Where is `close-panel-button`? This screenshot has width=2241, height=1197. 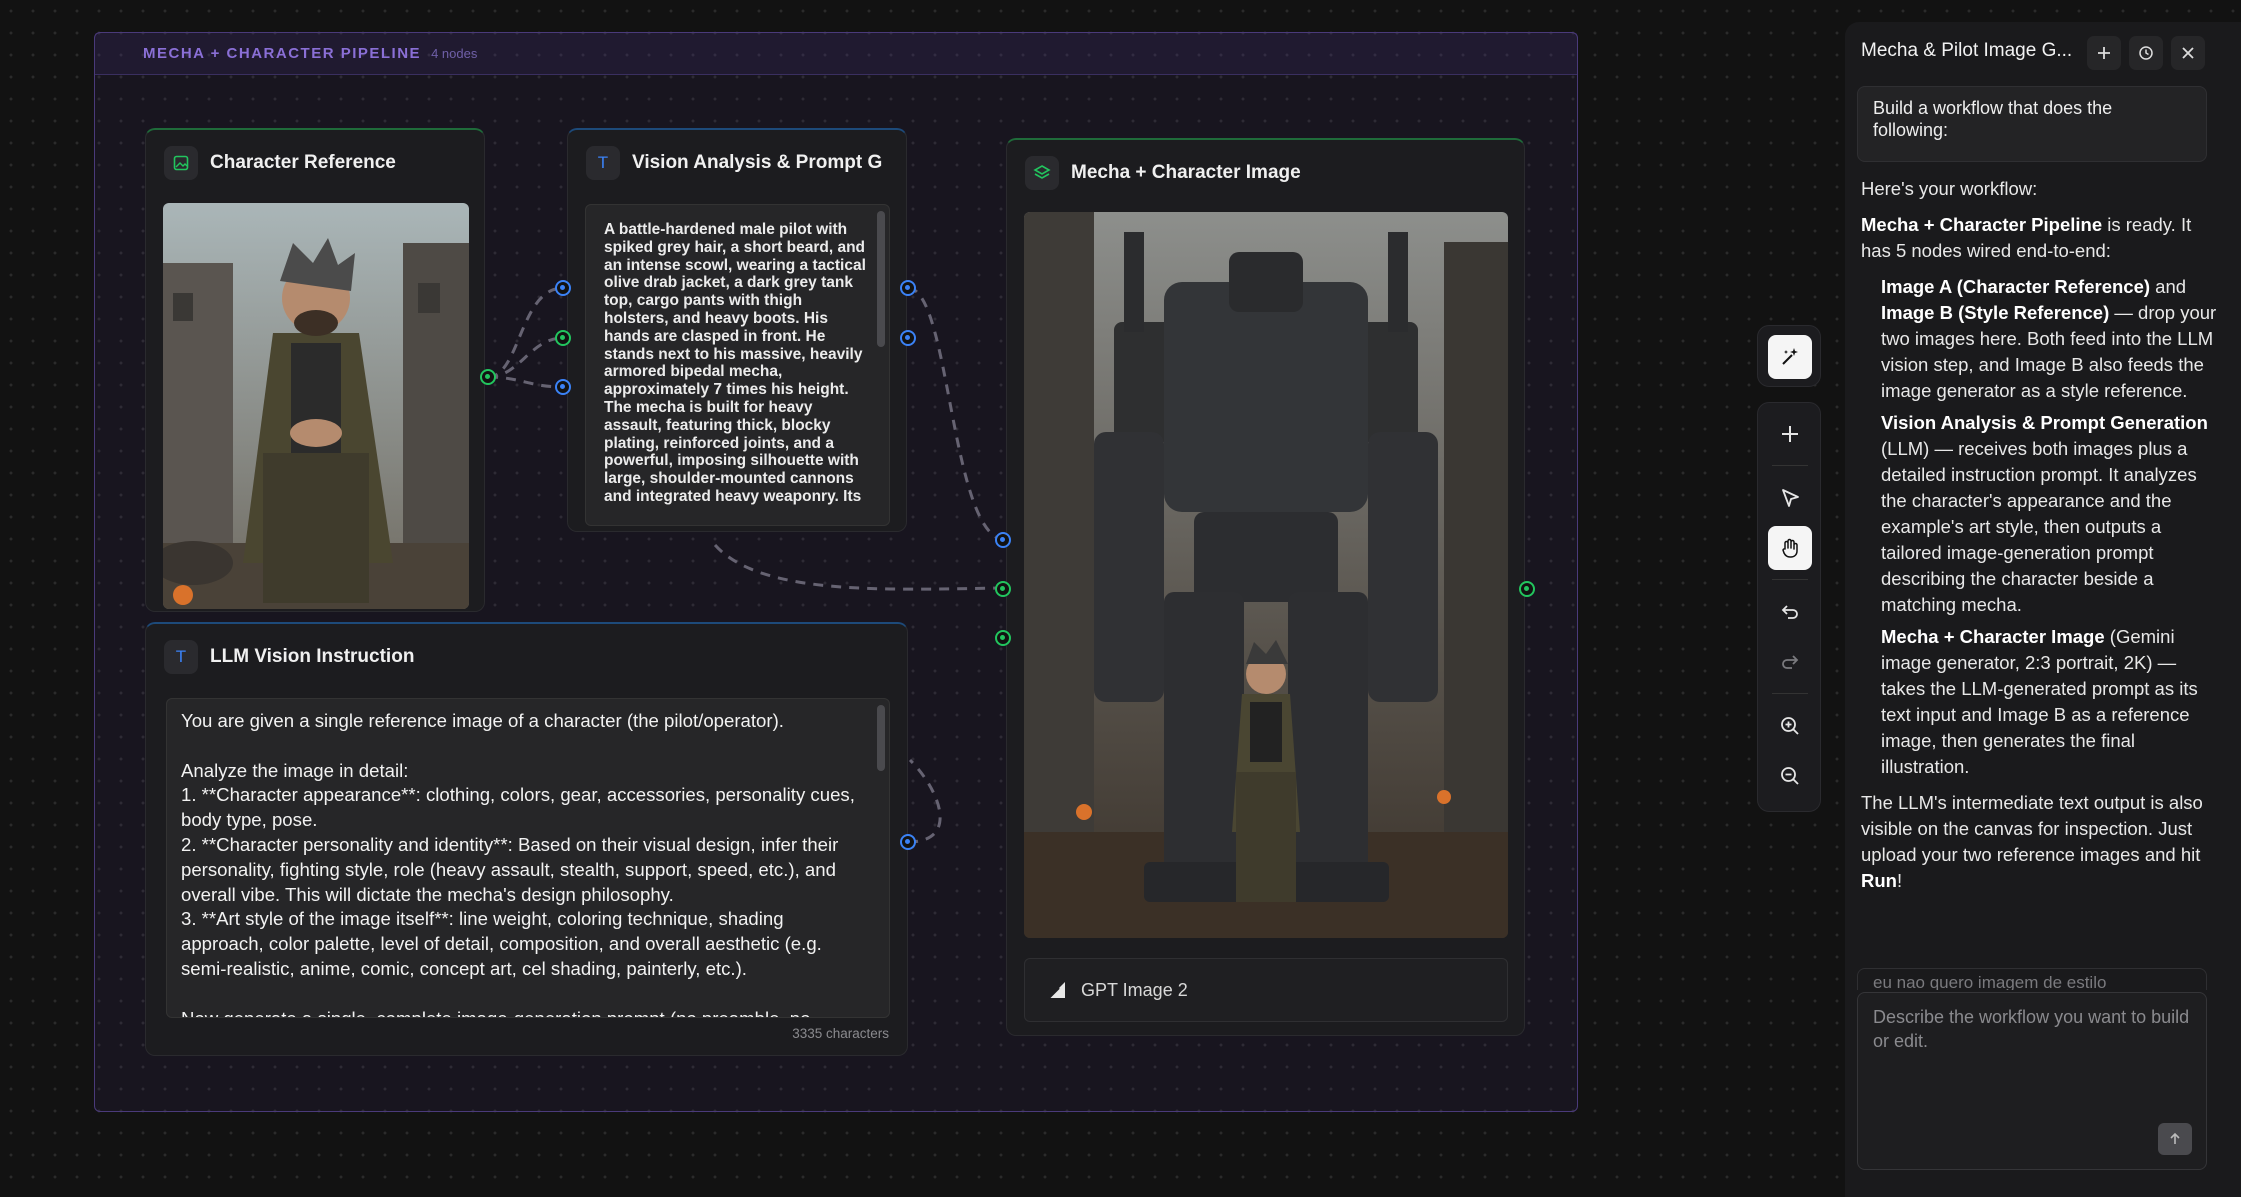
close-panel-button is located at coordinates (2188, 53).